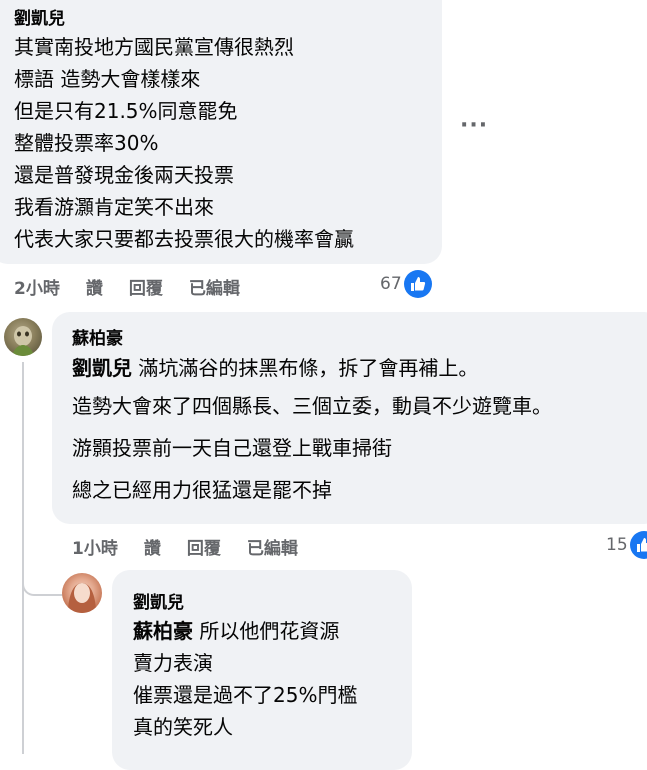 Image resolution: width=647 pixels, height=770 pixels. I want to click on comment-text: 所以他們花資源, so click(266, 631).